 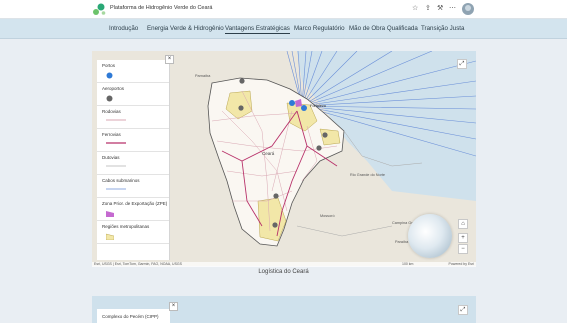 What do you see at coordinates (318, 106) in the screenshot?
I see `fortaleza-label: Fortaleza` at bounding box center [318, 106].